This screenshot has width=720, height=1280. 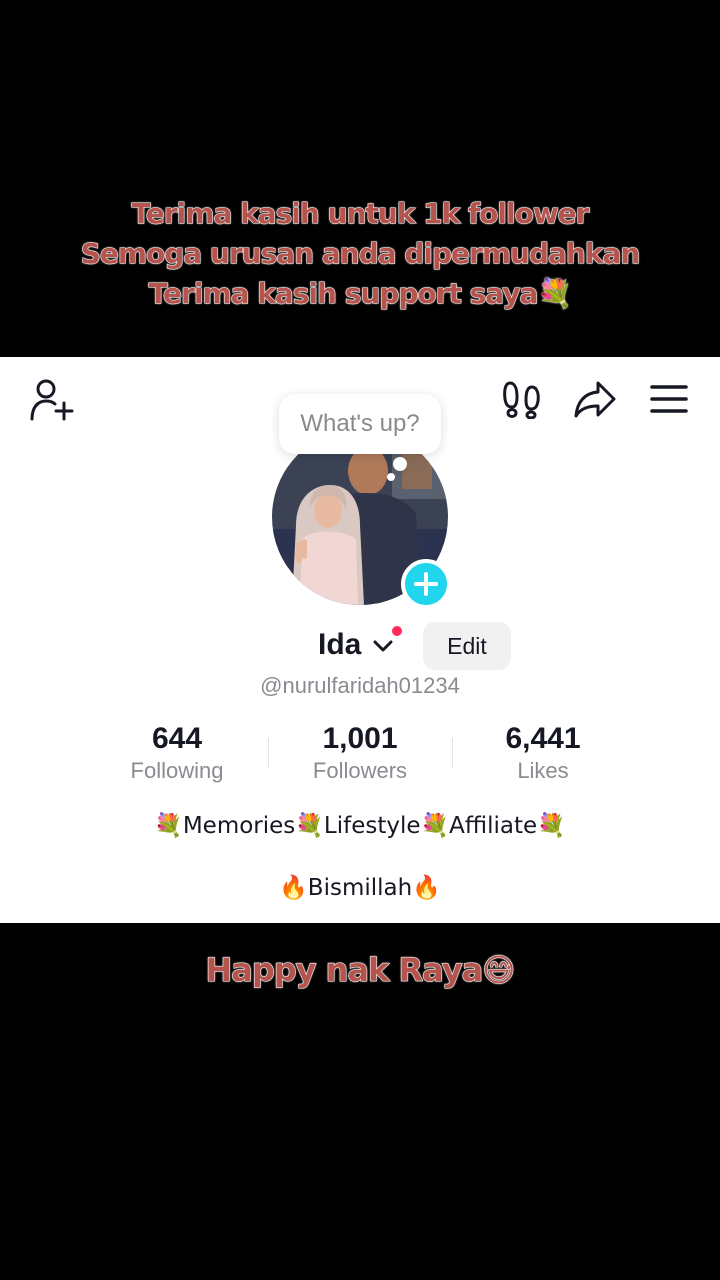 What do you see at coordinates (360, 424) in the screenshot?
I see `status-bubble: What's up?` at bounding box center [360, 424].